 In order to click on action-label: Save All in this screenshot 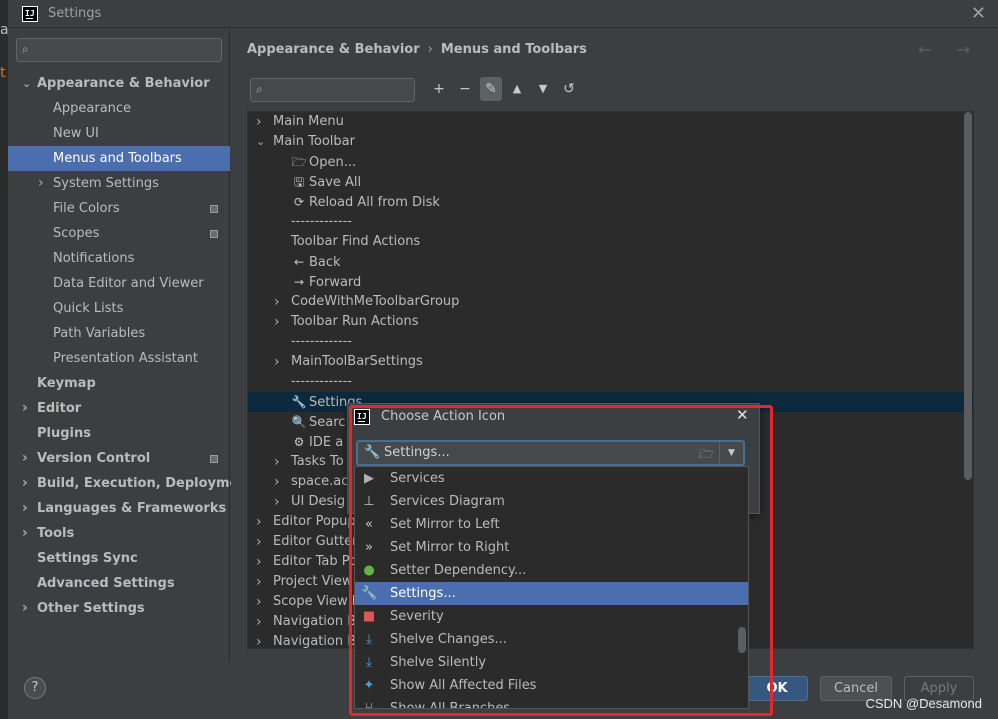, I will do `click(335, 182)`.